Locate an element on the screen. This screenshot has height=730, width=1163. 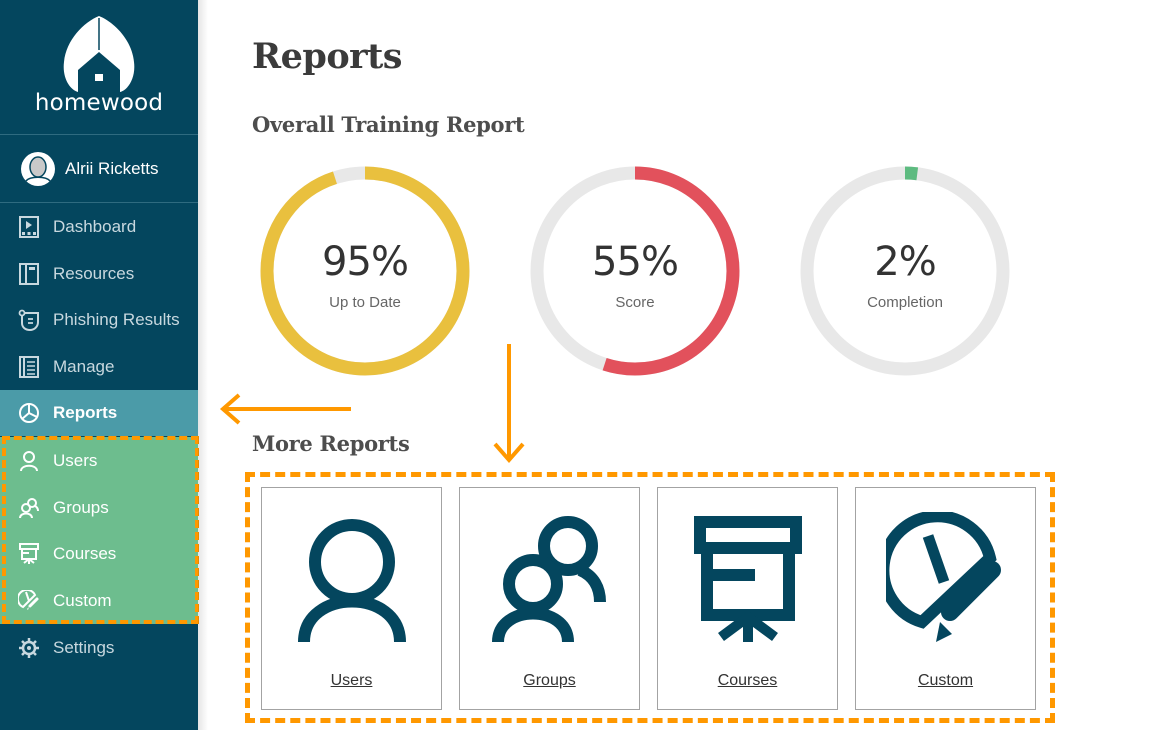
sidebar-item-dashboard: Dashboard is located at coordinates (99, 227).